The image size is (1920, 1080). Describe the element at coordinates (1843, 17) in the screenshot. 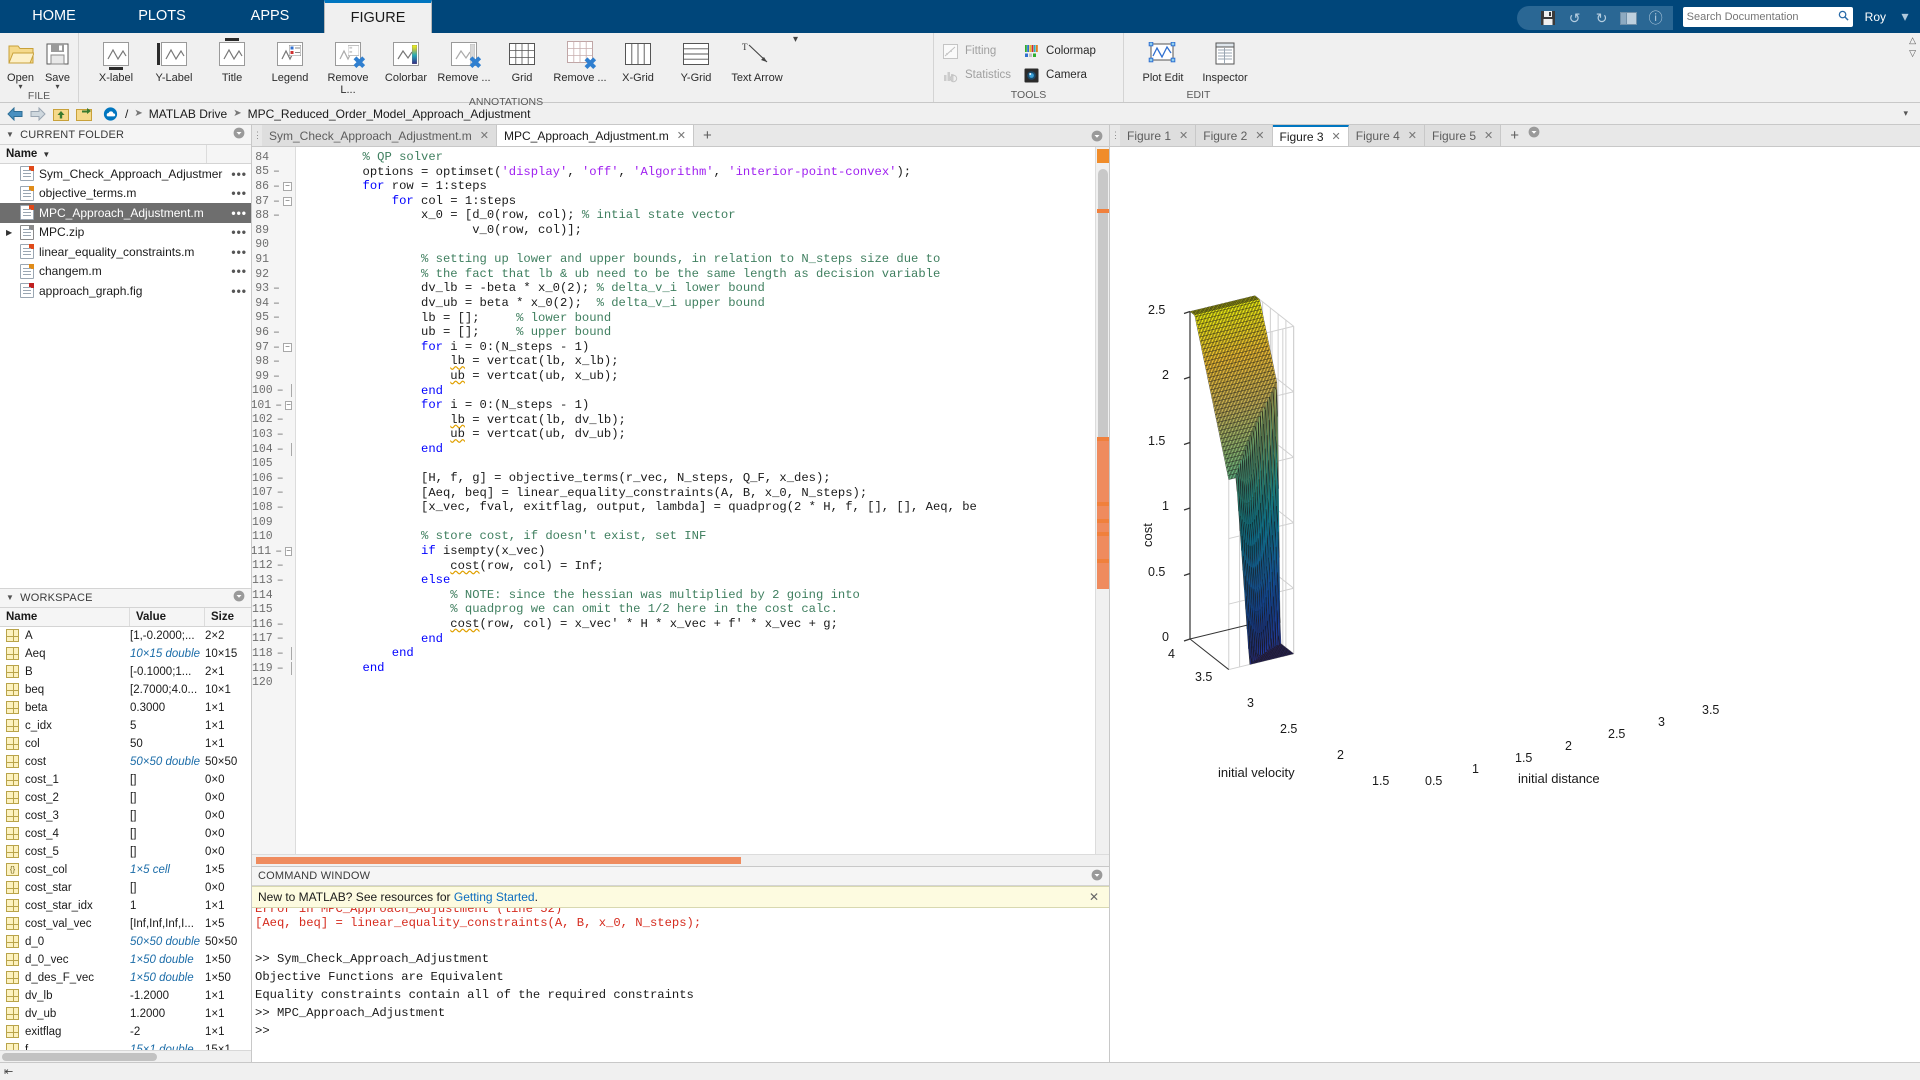

I see `search-icon` at that location.